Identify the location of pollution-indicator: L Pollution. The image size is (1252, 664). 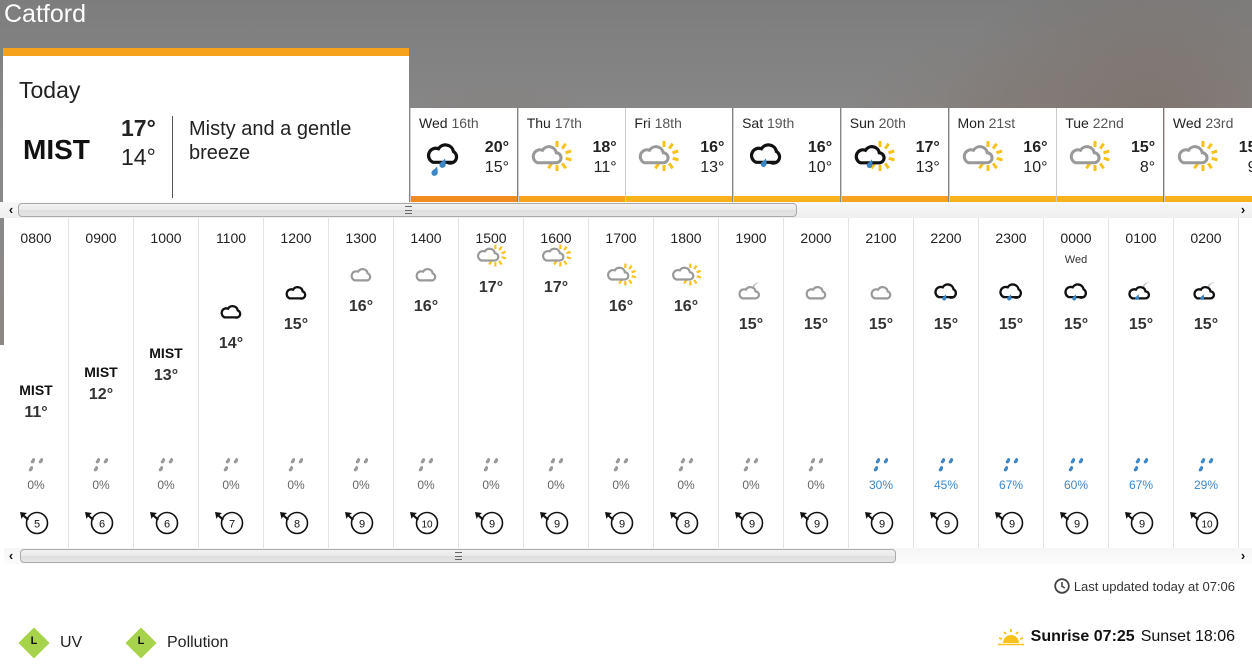
(177, 643).